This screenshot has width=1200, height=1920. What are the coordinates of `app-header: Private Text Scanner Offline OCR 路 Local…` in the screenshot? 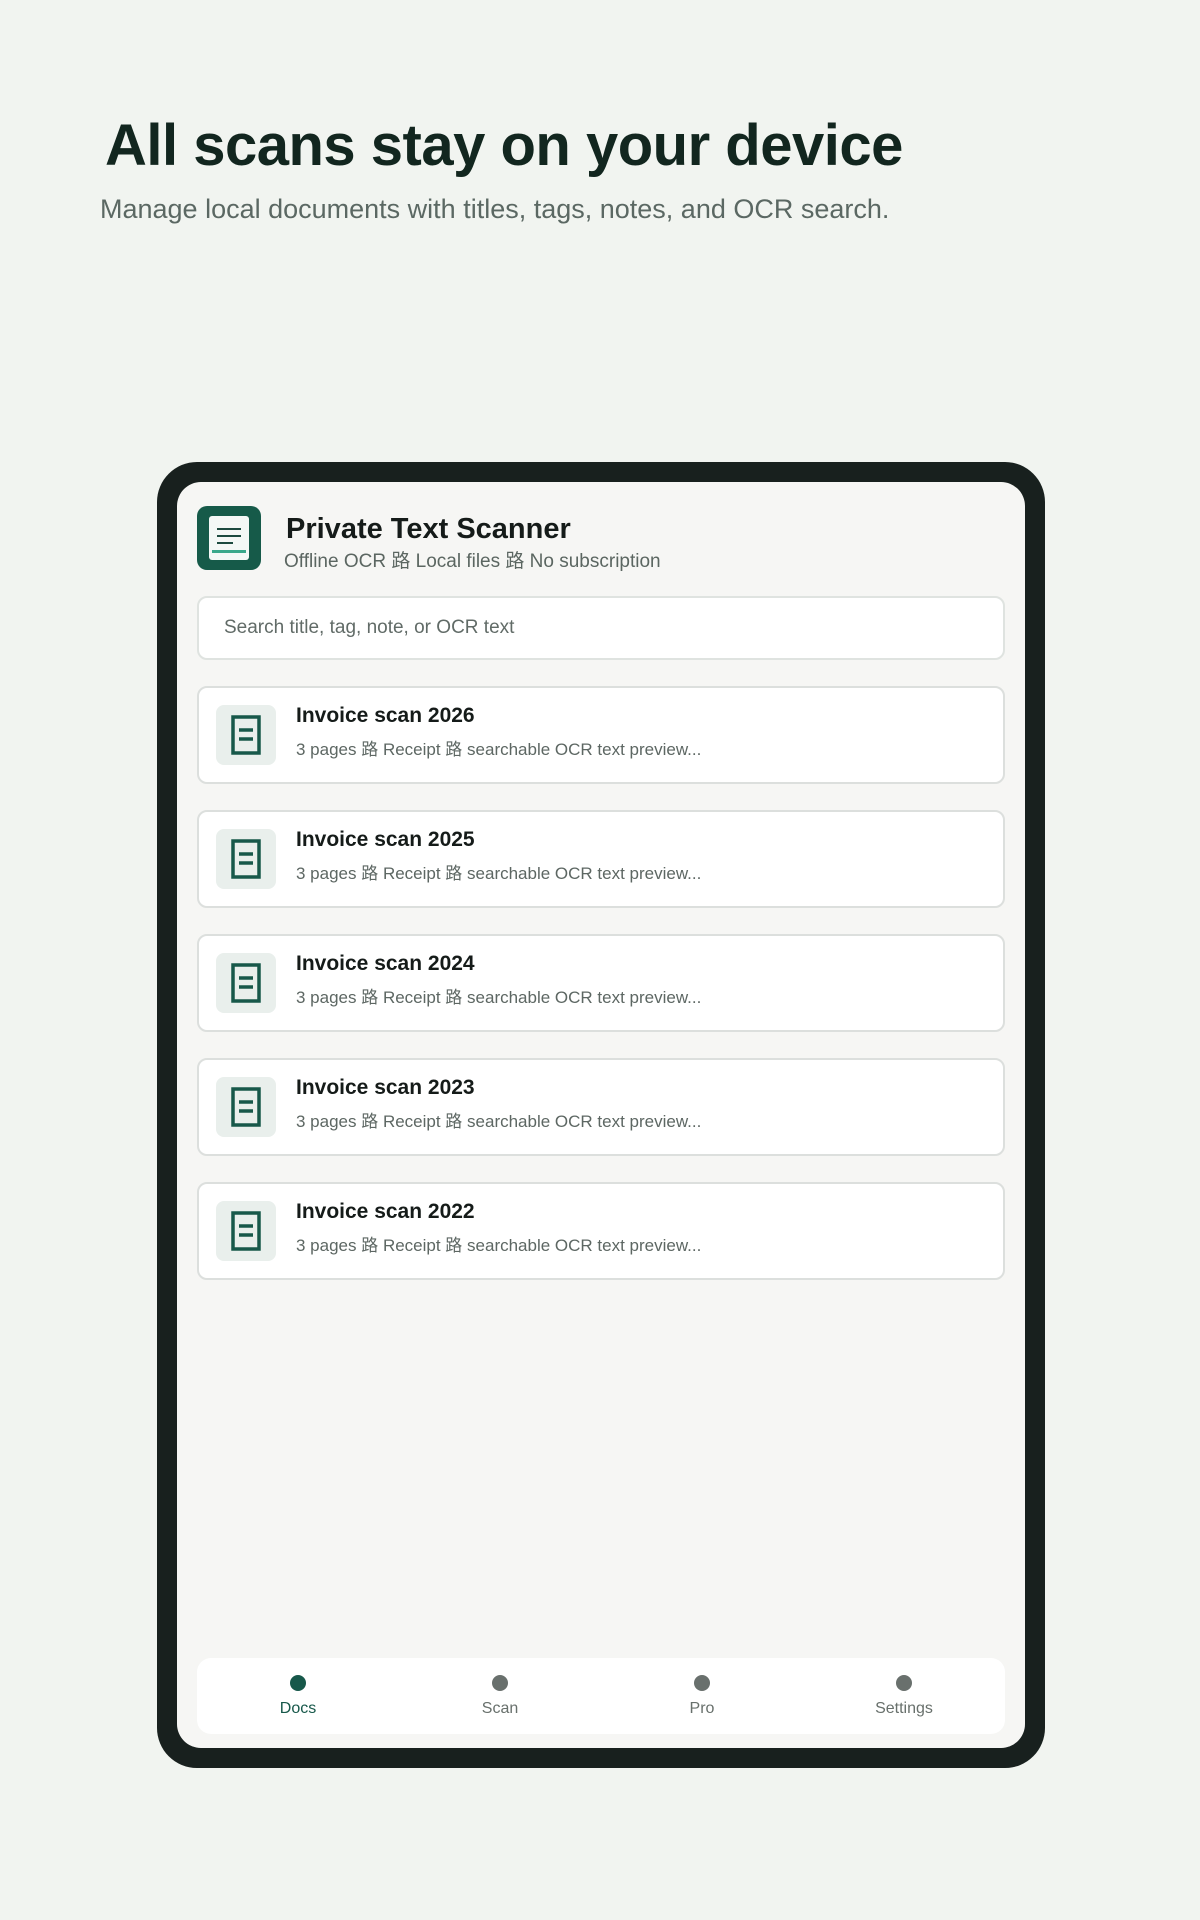 It's located at (601, 539).